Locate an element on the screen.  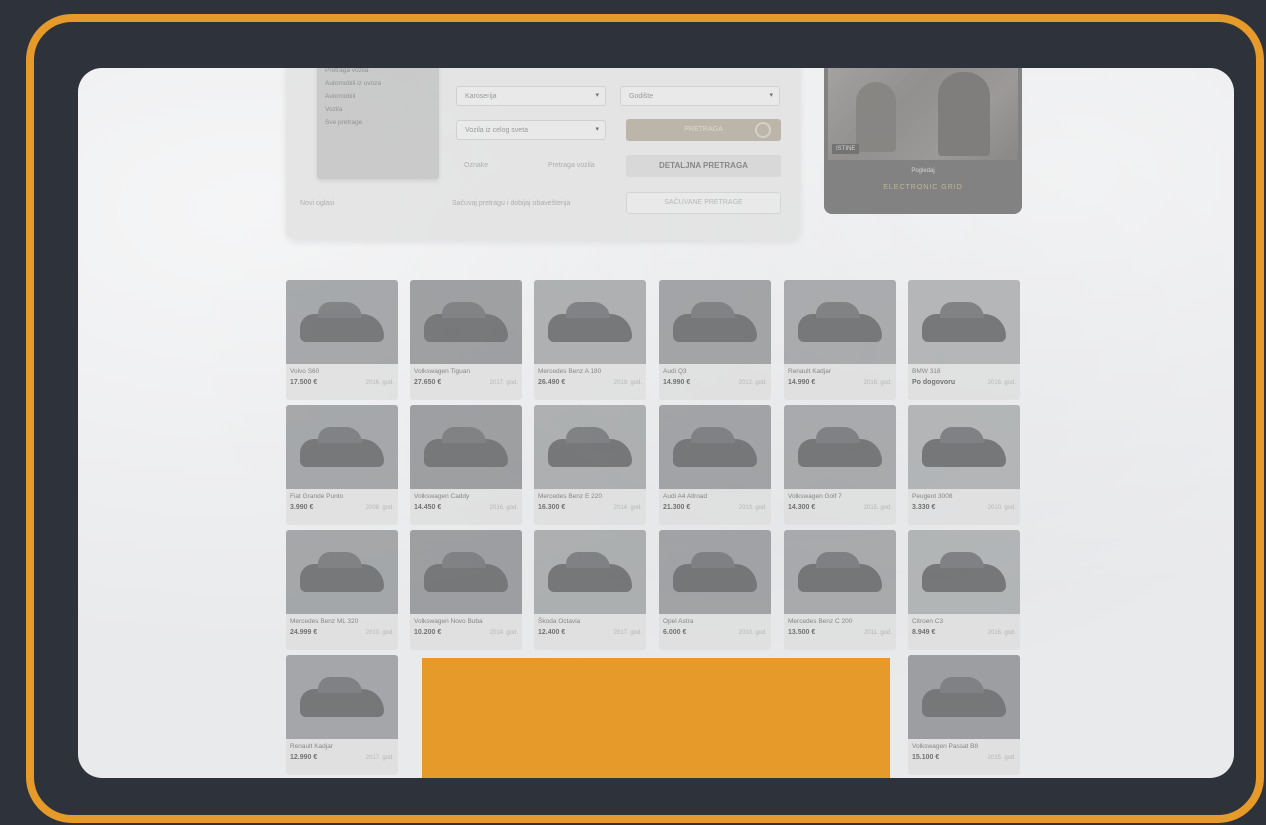
listing-card: Fiat Grande Punto 3.990 € 2008. god. is located at coordinates (342, 465).